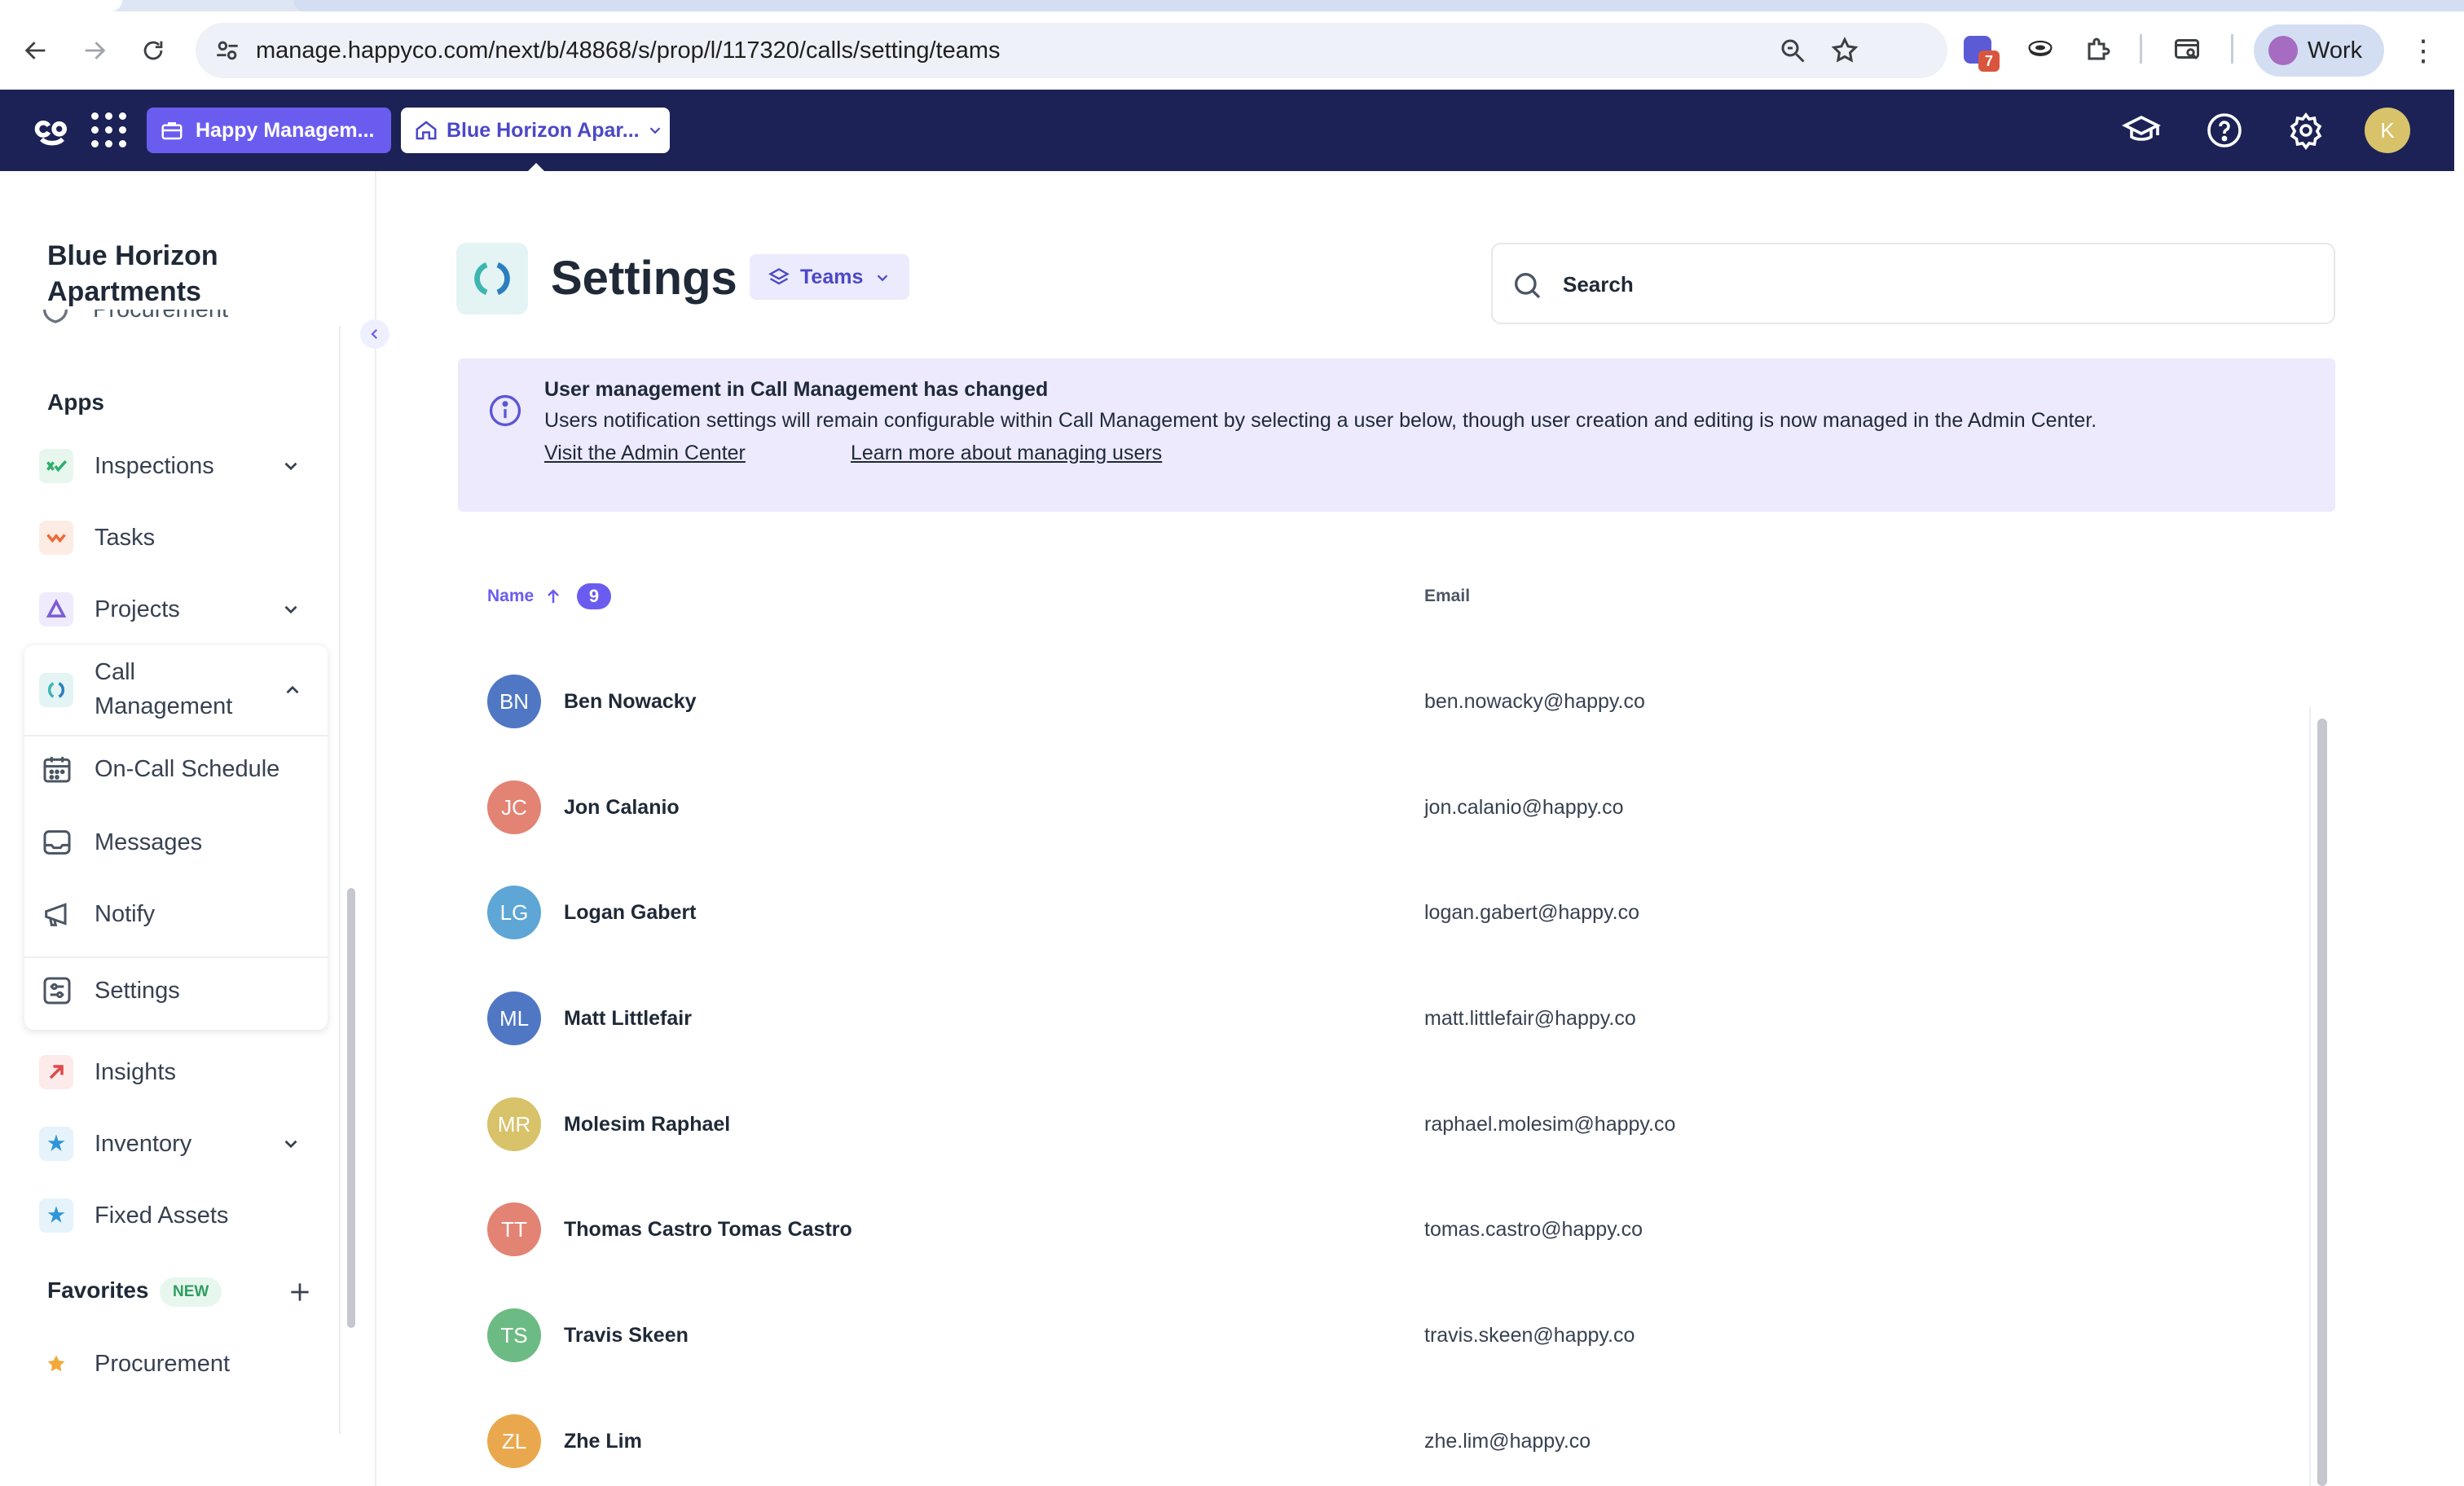 The height and width of the screenshot is (1486, 2464). I want to click on sidebar-item-projects: Projects, so click(175, 609).